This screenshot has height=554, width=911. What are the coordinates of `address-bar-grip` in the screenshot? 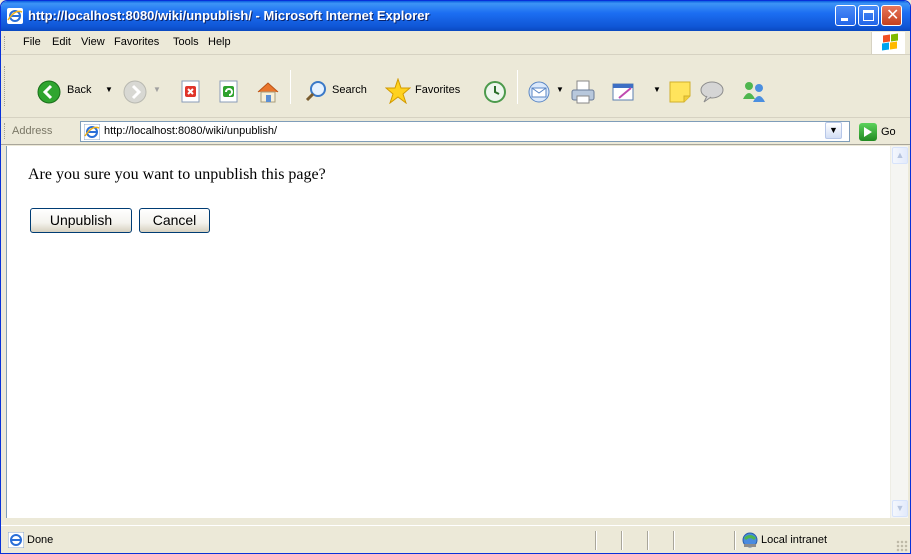 It's located at (5, 131).